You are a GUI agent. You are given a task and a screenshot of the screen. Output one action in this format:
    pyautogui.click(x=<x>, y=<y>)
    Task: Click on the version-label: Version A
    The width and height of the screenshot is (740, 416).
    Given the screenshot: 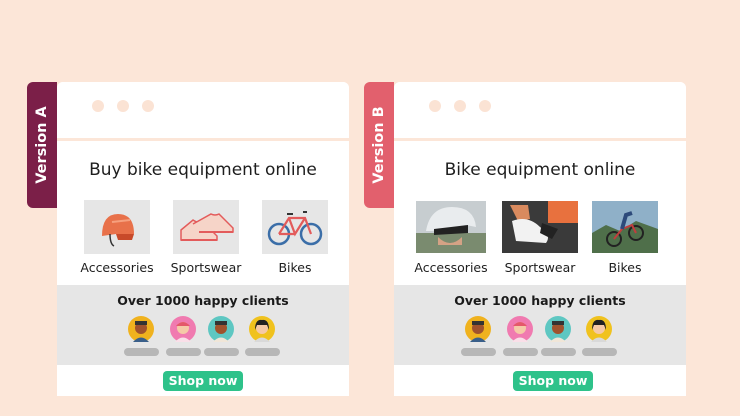 What is the action you would take?
    pyautogui.click(x=42, y=145)
    